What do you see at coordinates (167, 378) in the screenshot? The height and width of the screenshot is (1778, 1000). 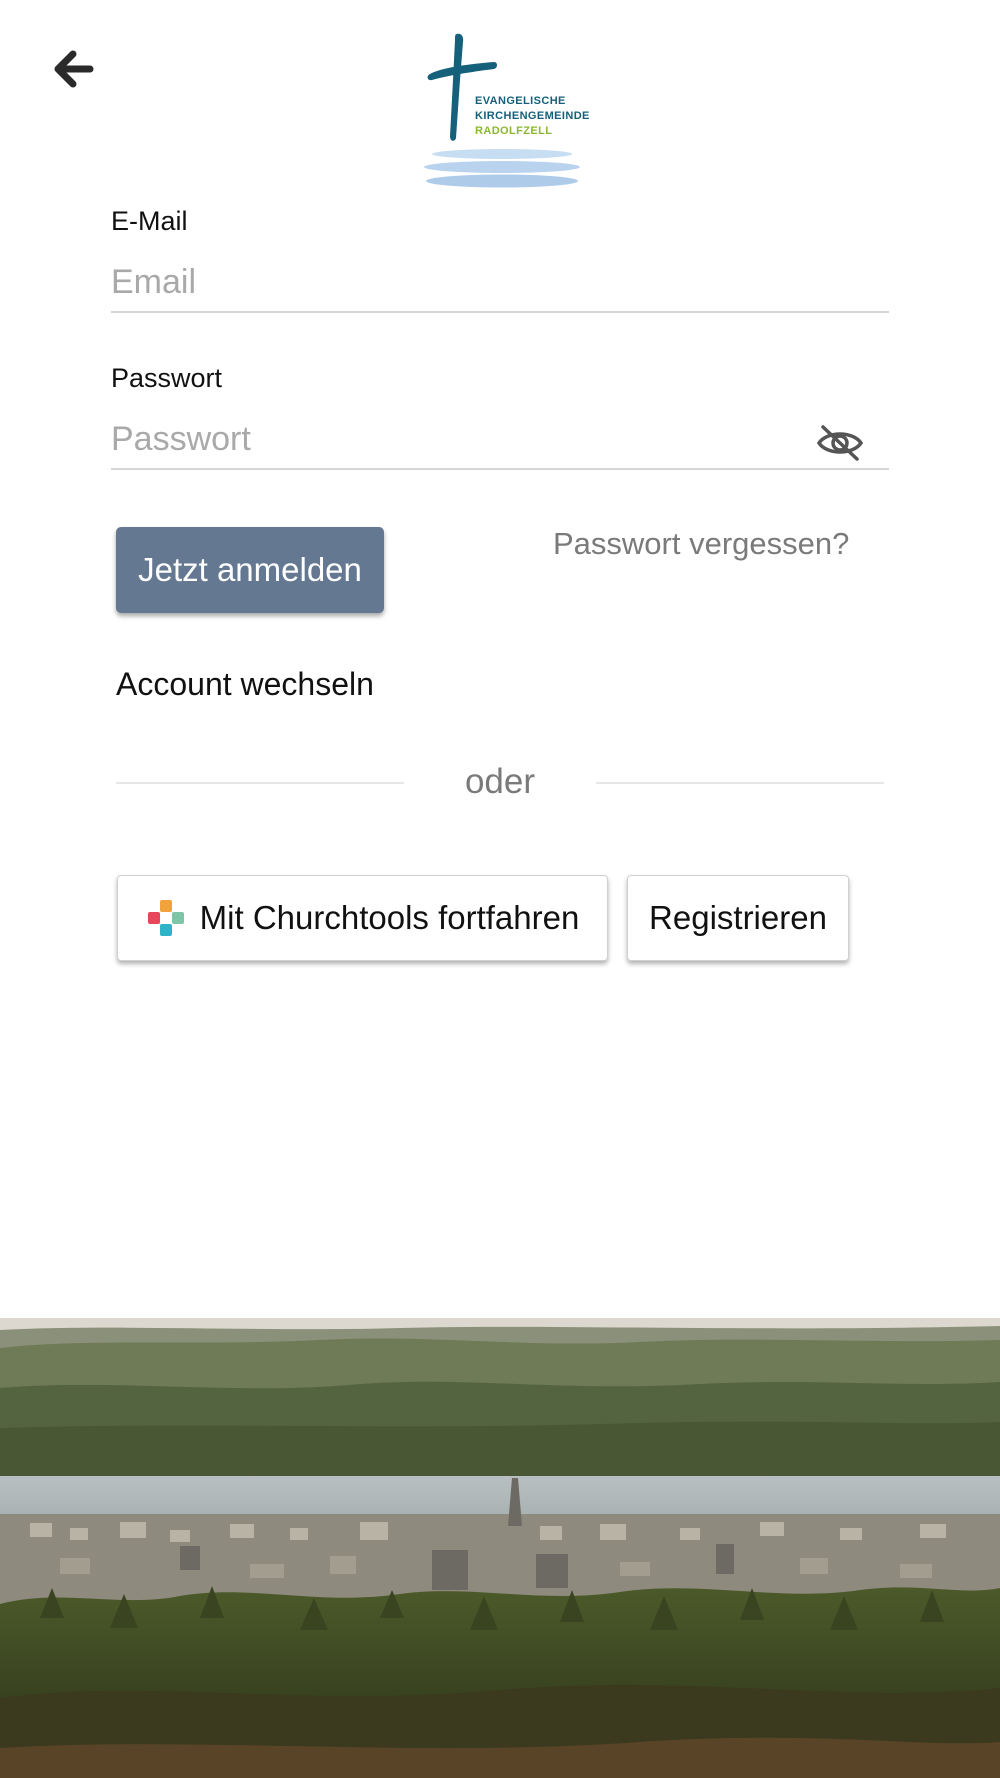 I see `password-label: Passwort` at bounding box center [167, 378].